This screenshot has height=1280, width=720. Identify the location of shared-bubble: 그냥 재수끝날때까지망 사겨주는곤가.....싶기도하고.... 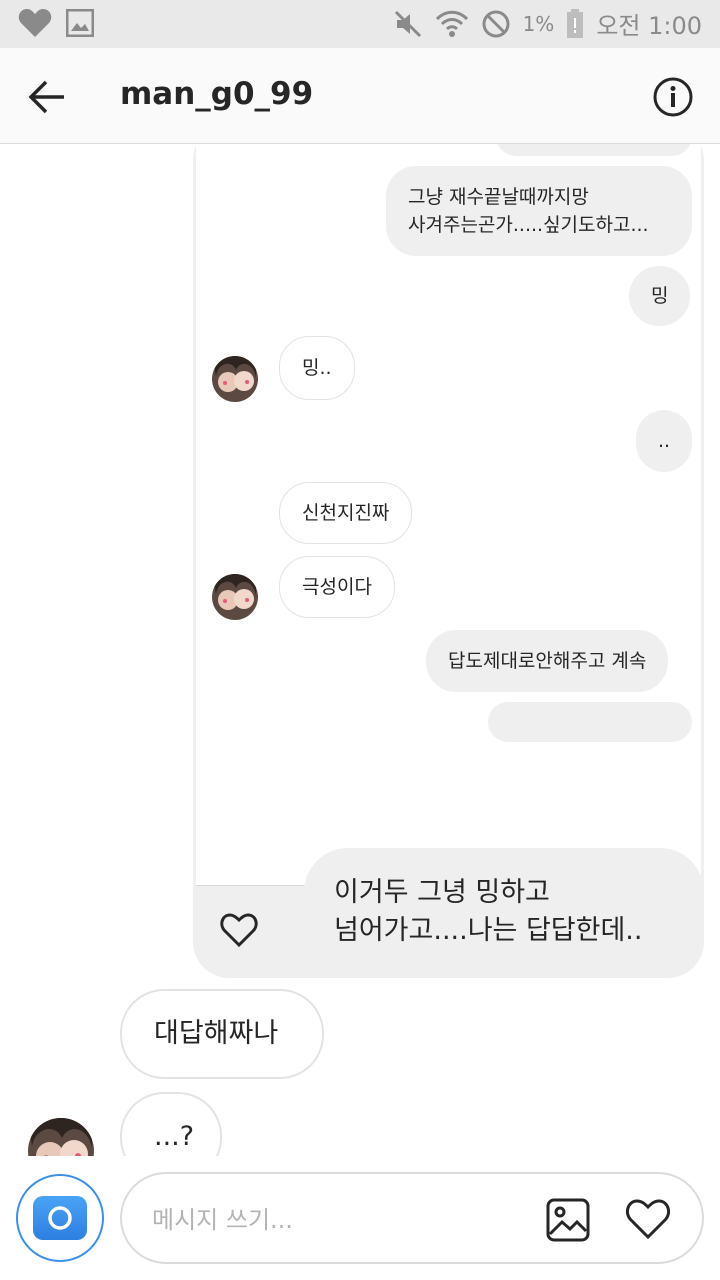
(539, 211).